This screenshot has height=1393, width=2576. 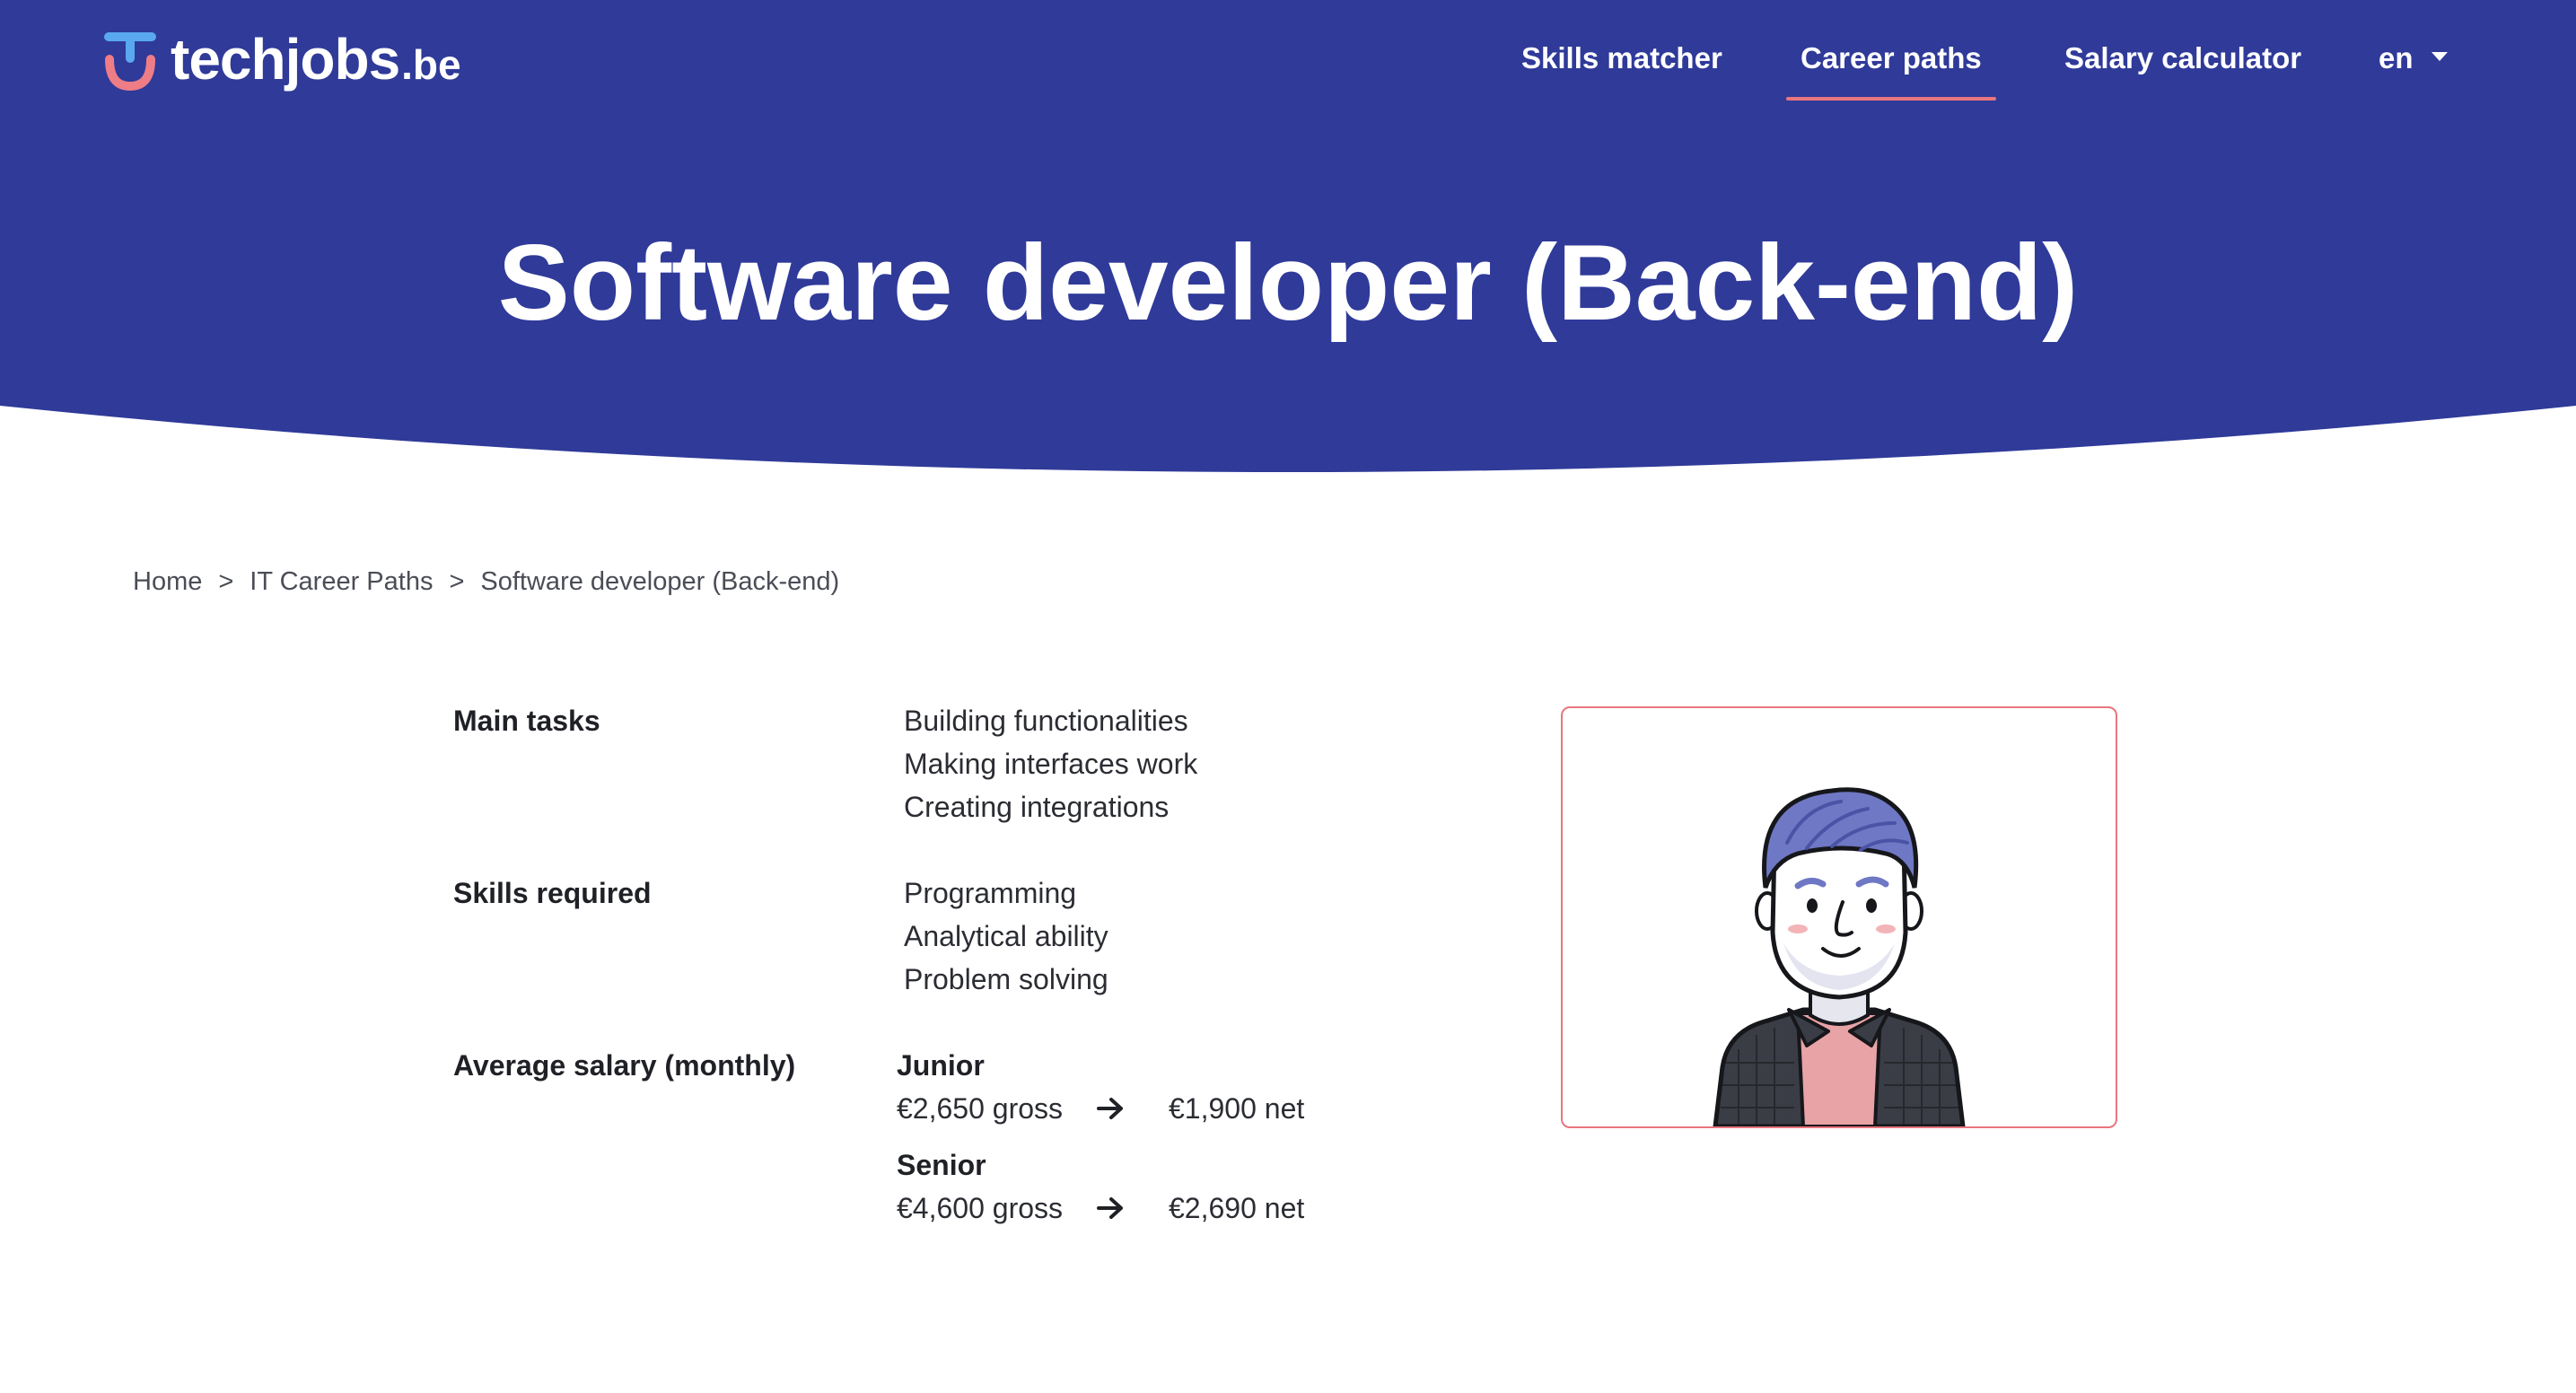 What do you see at coordinates (341, 582) in the screenshot?
I see `breadcrumb-it-career-paths: IT Career Paths` at bounding box center [341, 582].